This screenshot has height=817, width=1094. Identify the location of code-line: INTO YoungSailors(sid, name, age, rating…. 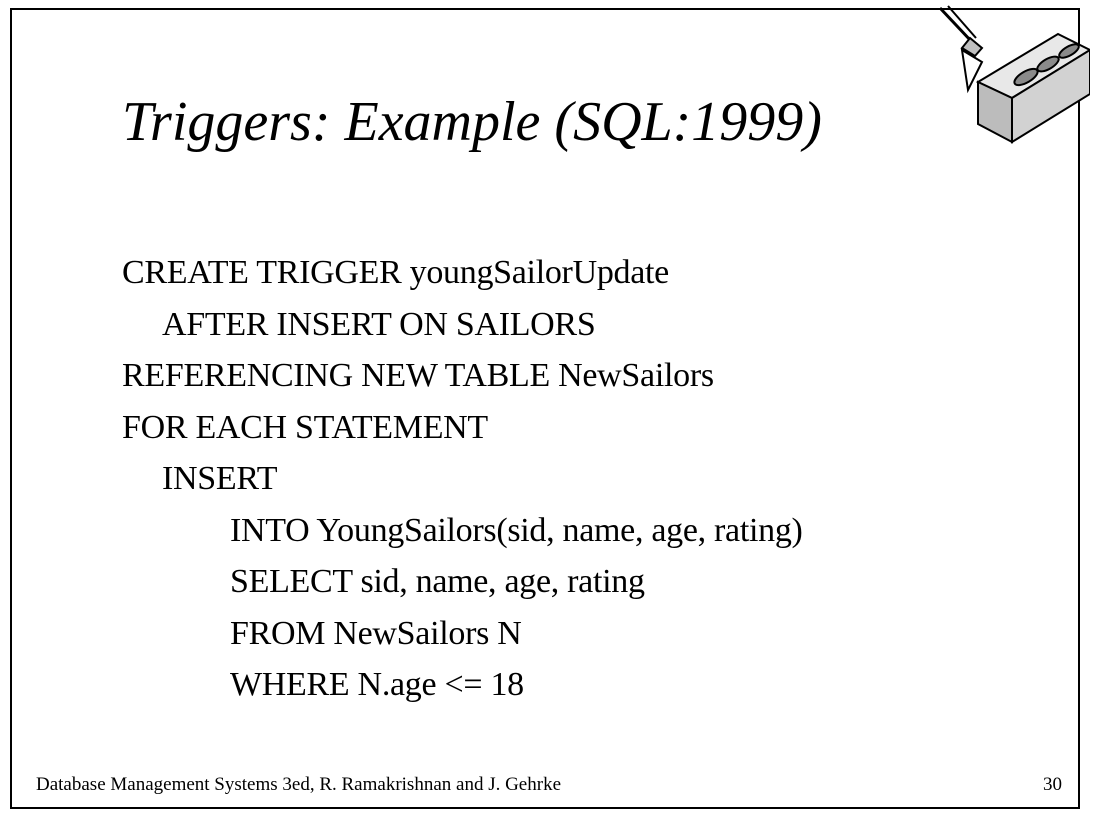
(516, 530).